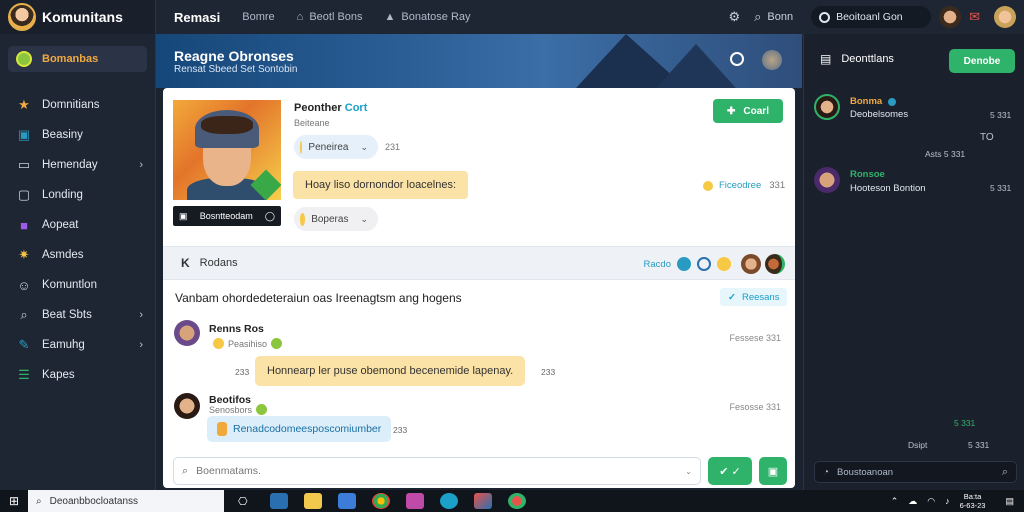 Image resolution: width=1024 pixels, height=512 pixels. I want to click on task-view-icon: ⎔, so click(243, 501).